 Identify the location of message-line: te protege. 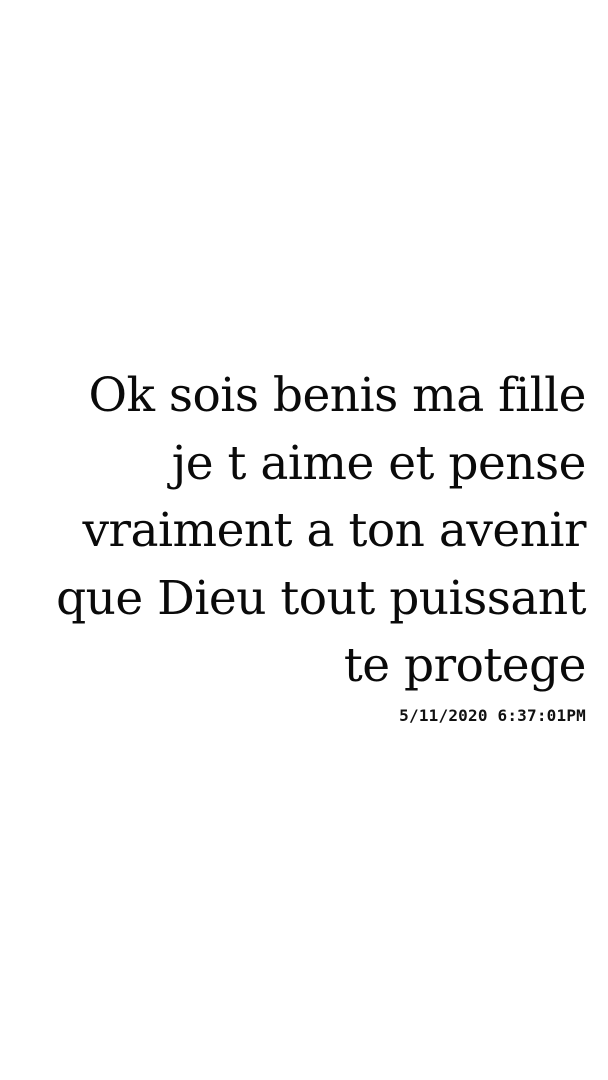
(465, 665).